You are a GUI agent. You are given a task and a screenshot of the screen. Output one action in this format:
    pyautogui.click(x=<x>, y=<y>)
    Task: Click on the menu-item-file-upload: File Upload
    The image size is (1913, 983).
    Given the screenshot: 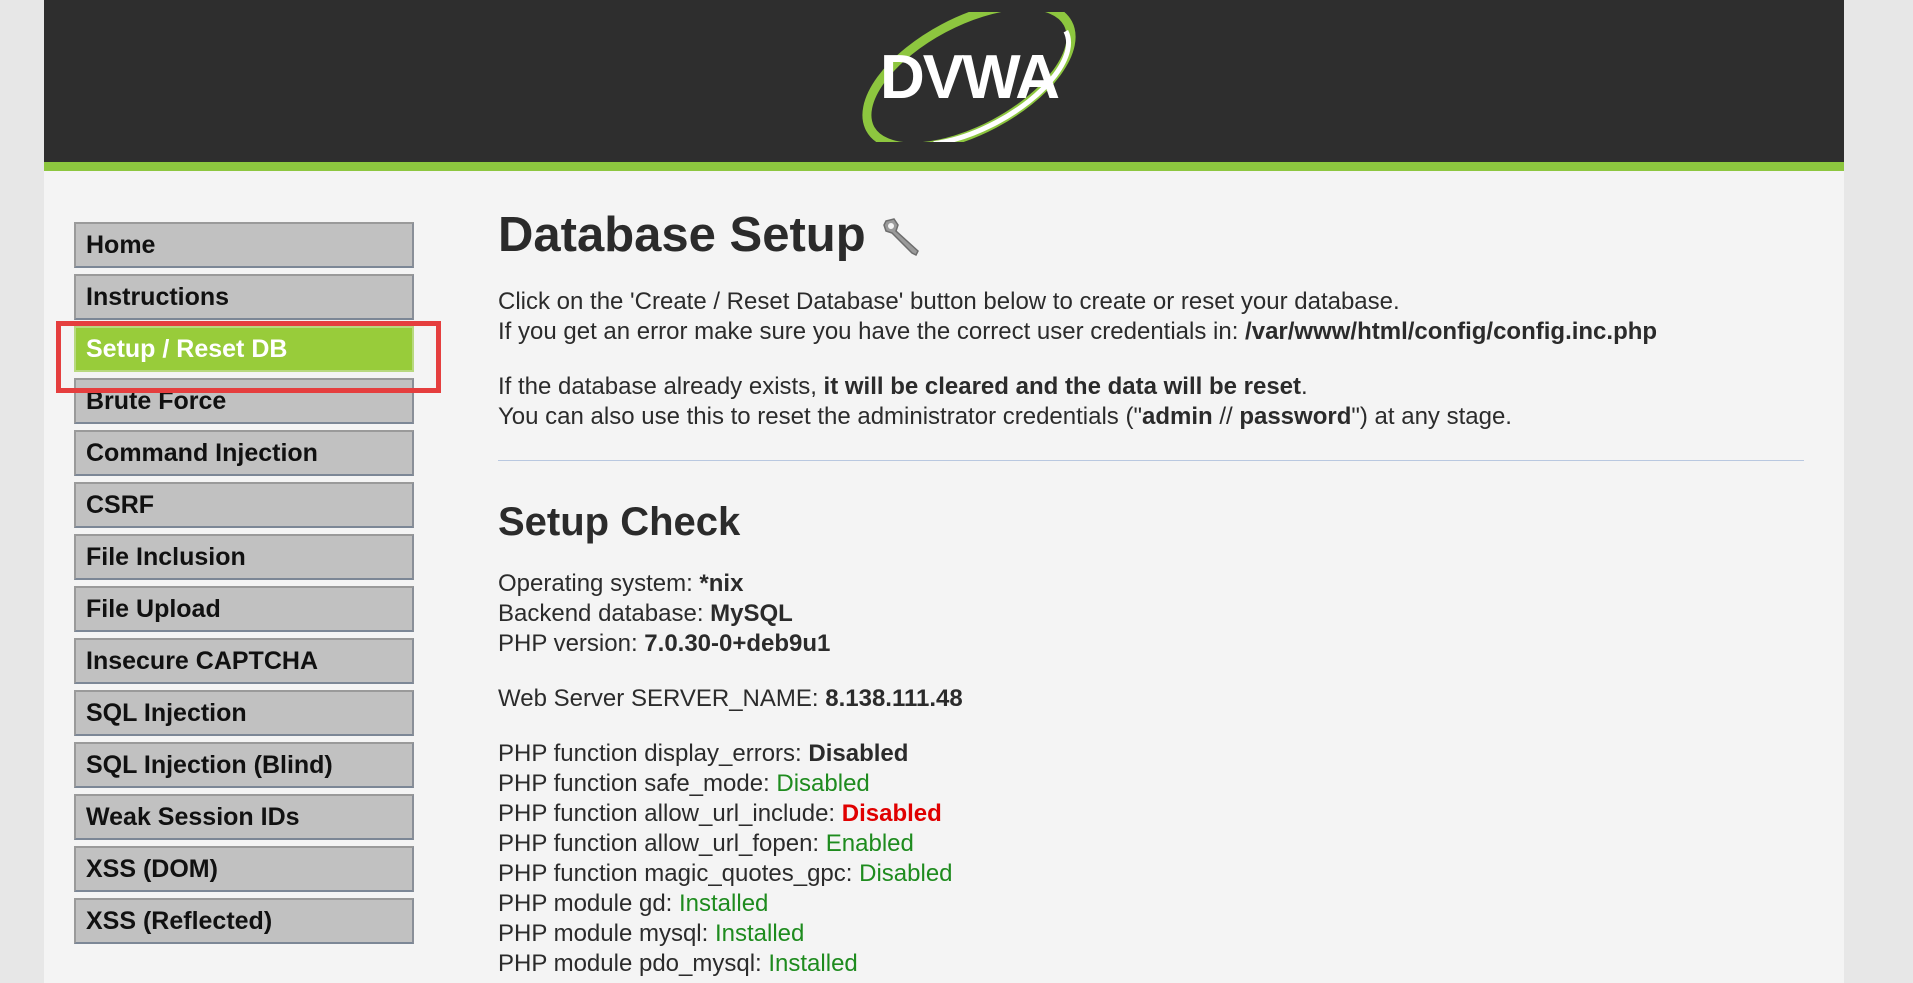 What is the action you would take?
    pyautogui.click(x=244, y=609)
    